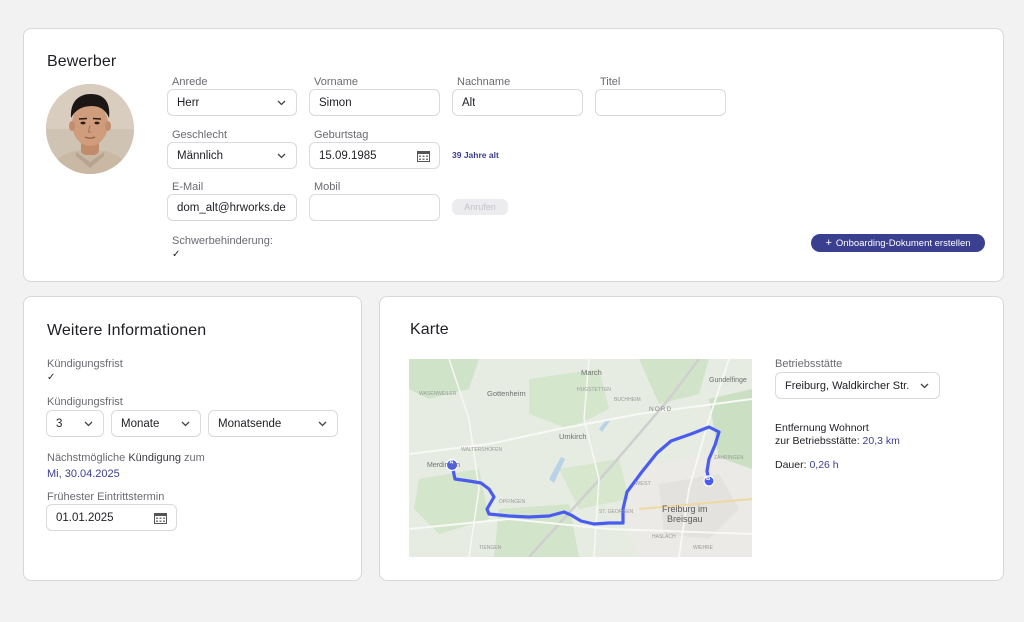 Image resolution: width=1024 pixels, height=622 pixels. I want to click on map-card-title: Karte, so click(429, 329).